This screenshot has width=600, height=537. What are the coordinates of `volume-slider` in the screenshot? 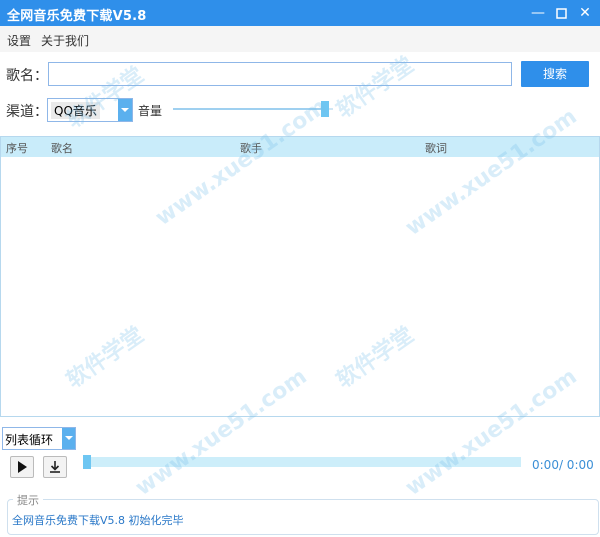 It's located at (253, 109).